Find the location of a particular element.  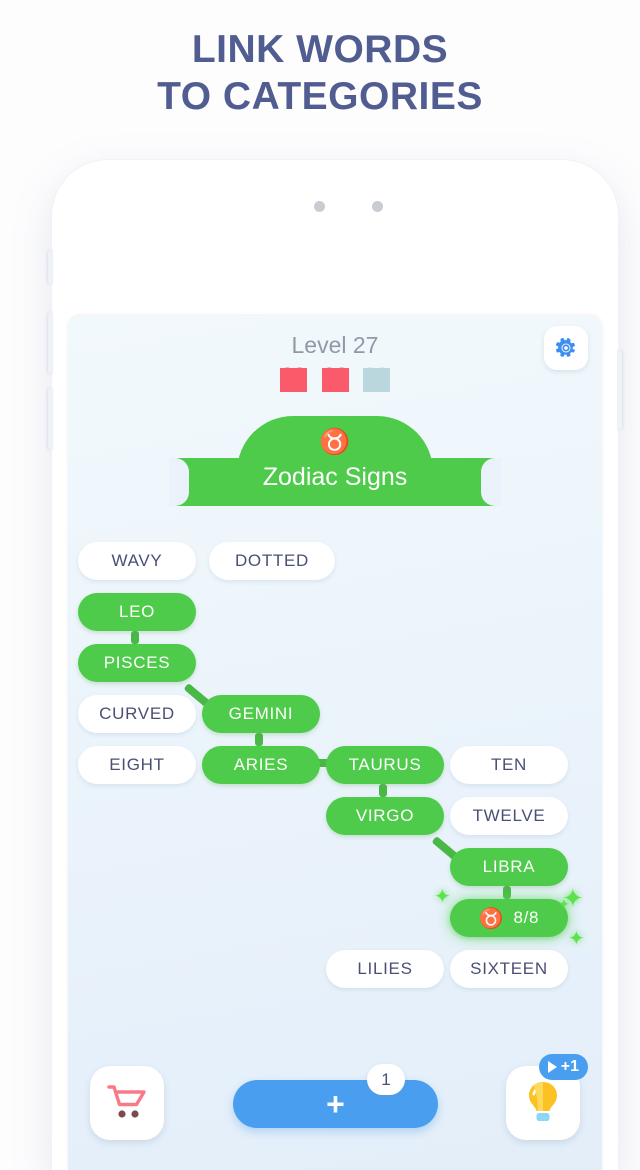

word-chip-label: LIBRA is located at coordinates (509, 866).